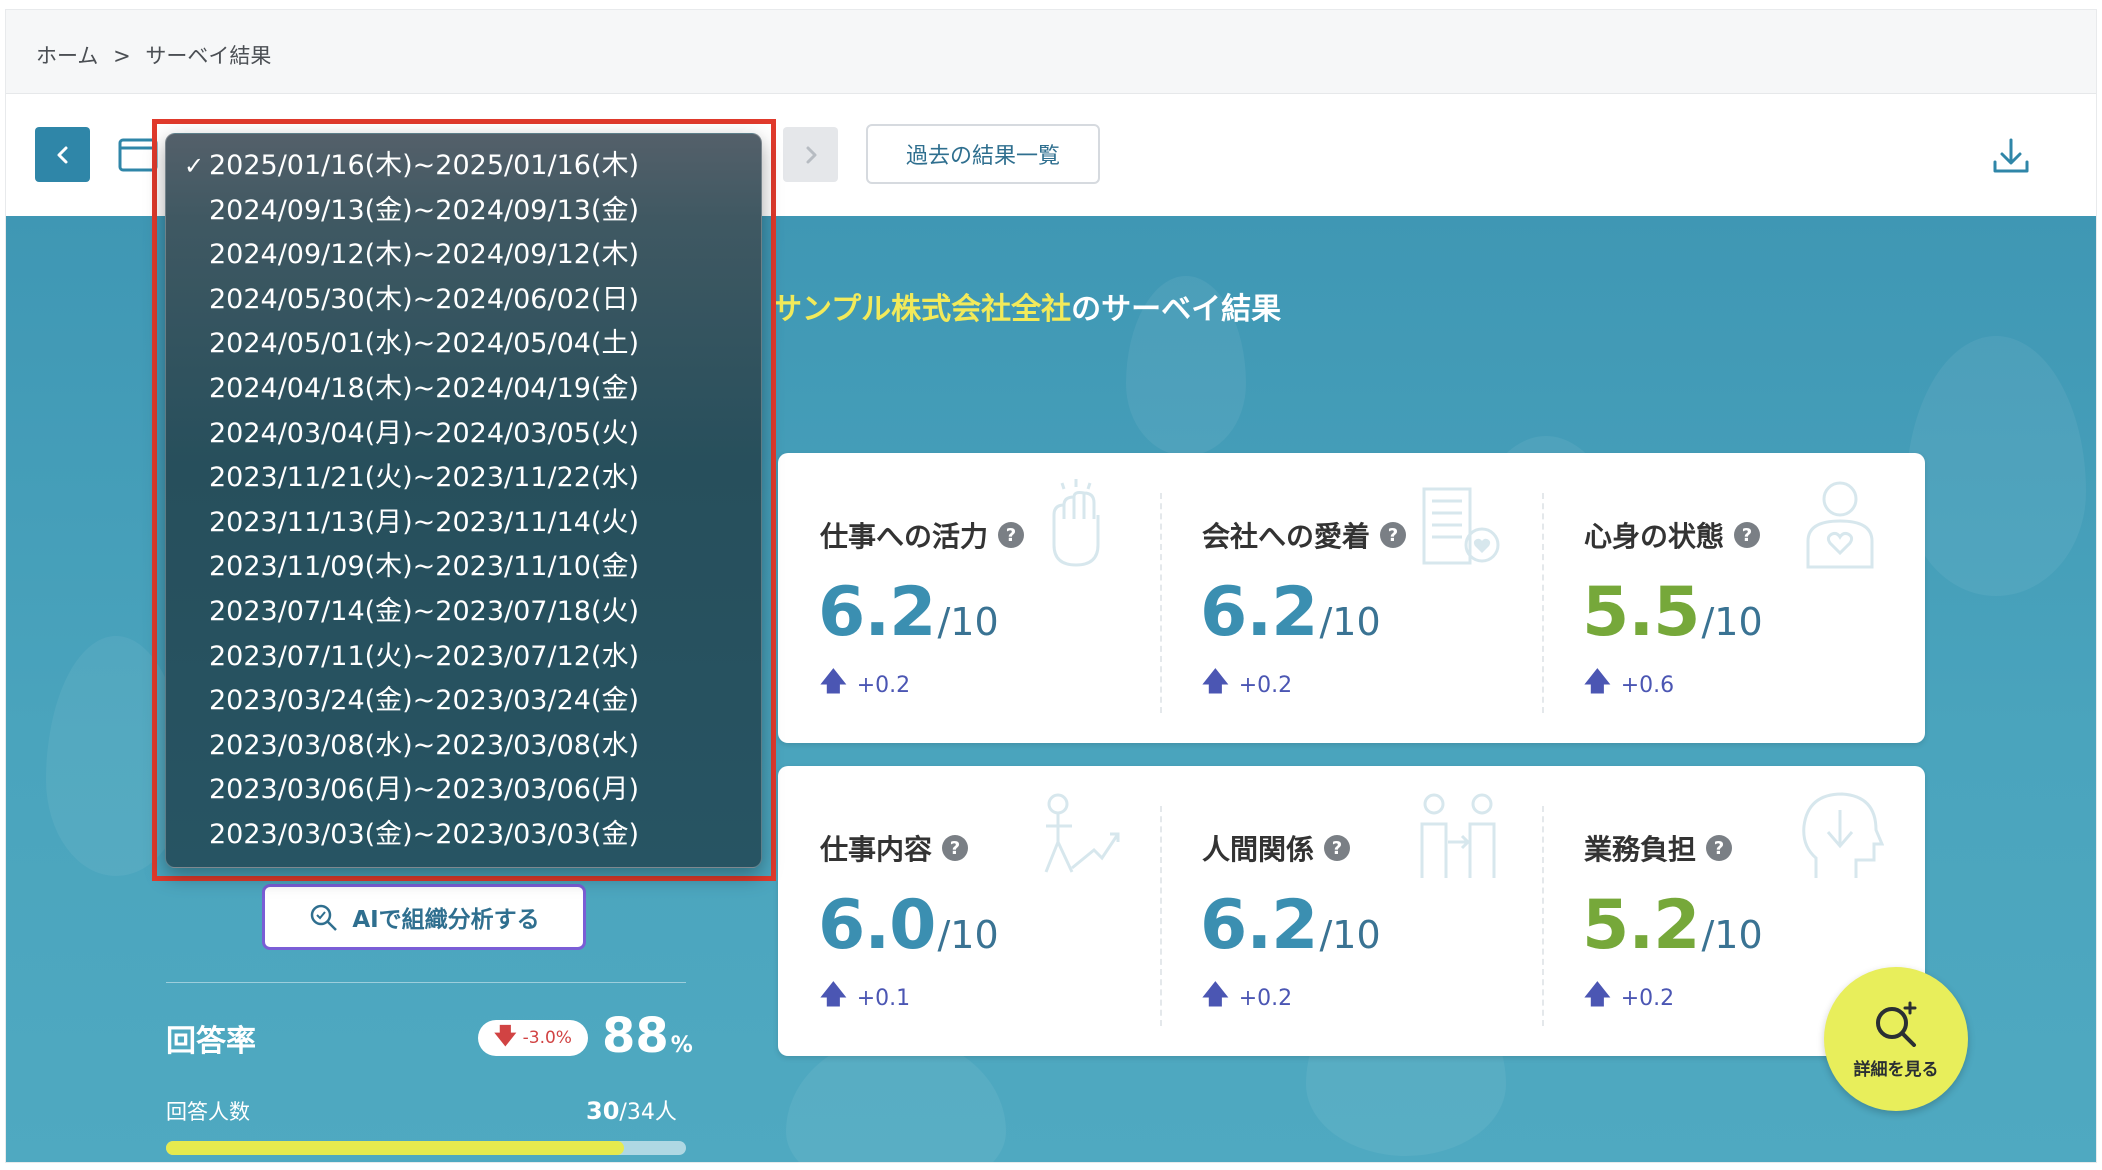  I want to click on period-option: 2023/03/24(金)~2023/03/24(金), so click(463, 701).